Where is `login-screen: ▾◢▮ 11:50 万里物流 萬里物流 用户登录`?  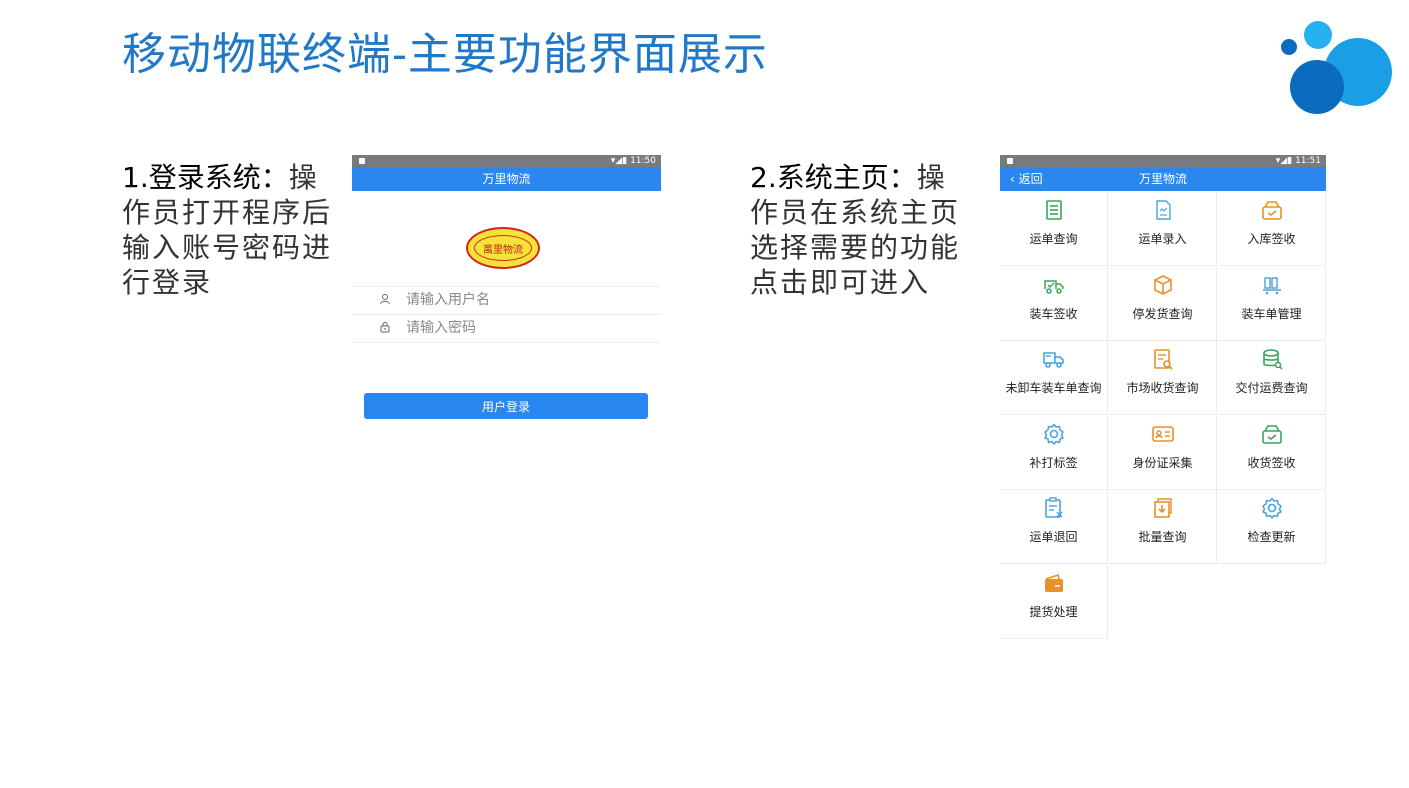 login-screen: ▾◢▮ 11:50 万里物流 萬里物流 用户登录 is located at coordinates (506, 291).